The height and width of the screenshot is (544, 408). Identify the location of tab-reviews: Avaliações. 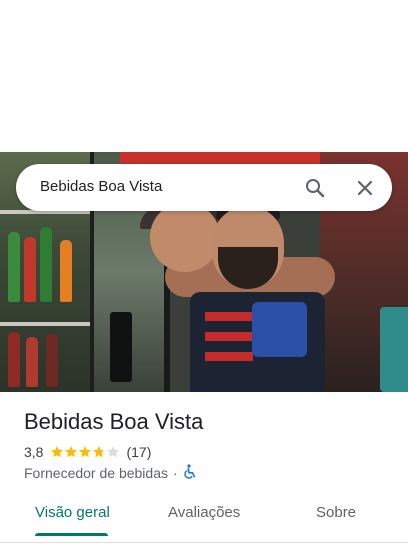
(204, 512).